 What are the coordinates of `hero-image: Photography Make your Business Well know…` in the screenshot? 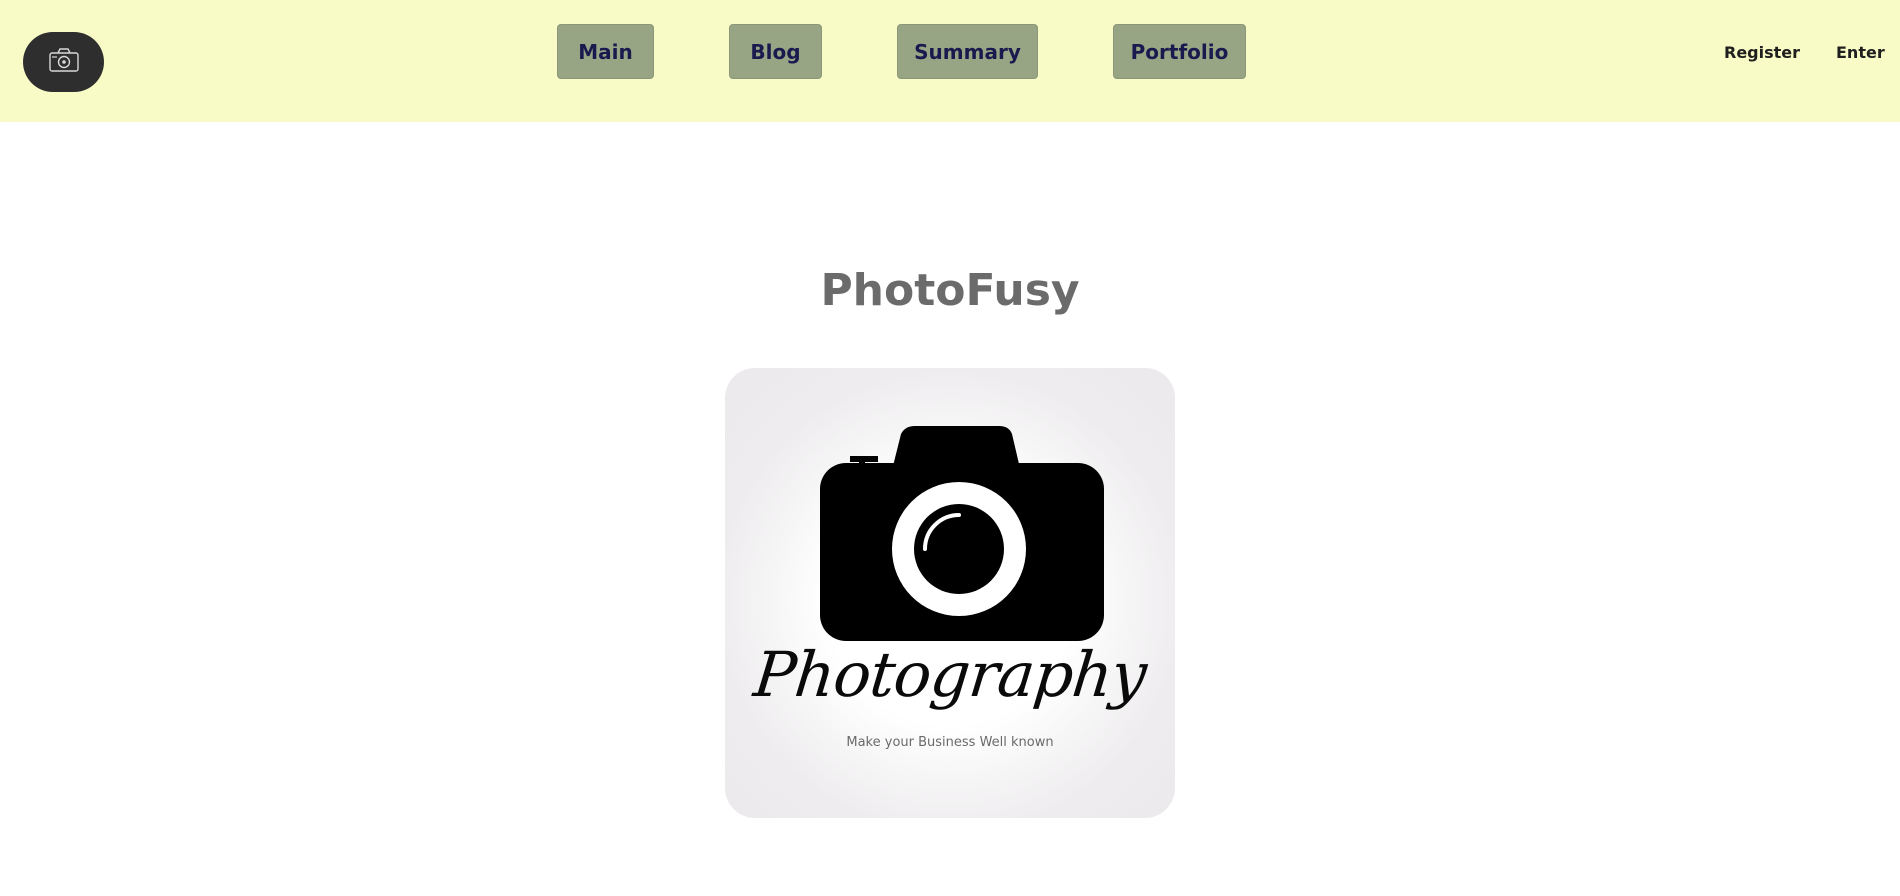 It's located at (950, 593).